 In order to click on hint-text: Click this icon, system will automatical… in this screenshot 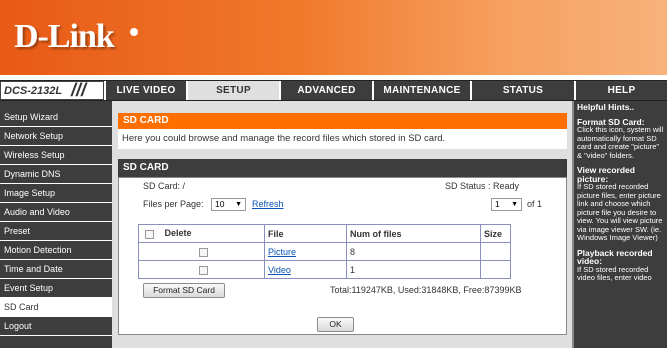, I will do `click(620, 142)`.